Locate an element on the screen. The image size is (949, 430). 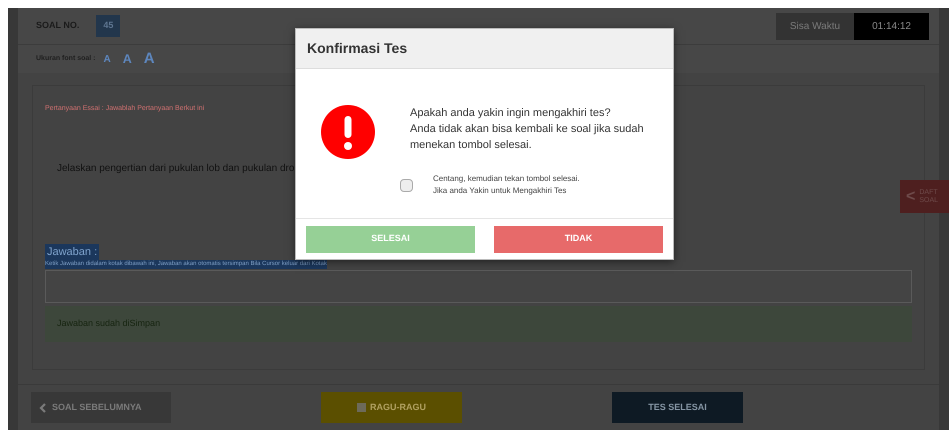
finish-test-button: TES SELESAI is located at coordinates (677, 407).